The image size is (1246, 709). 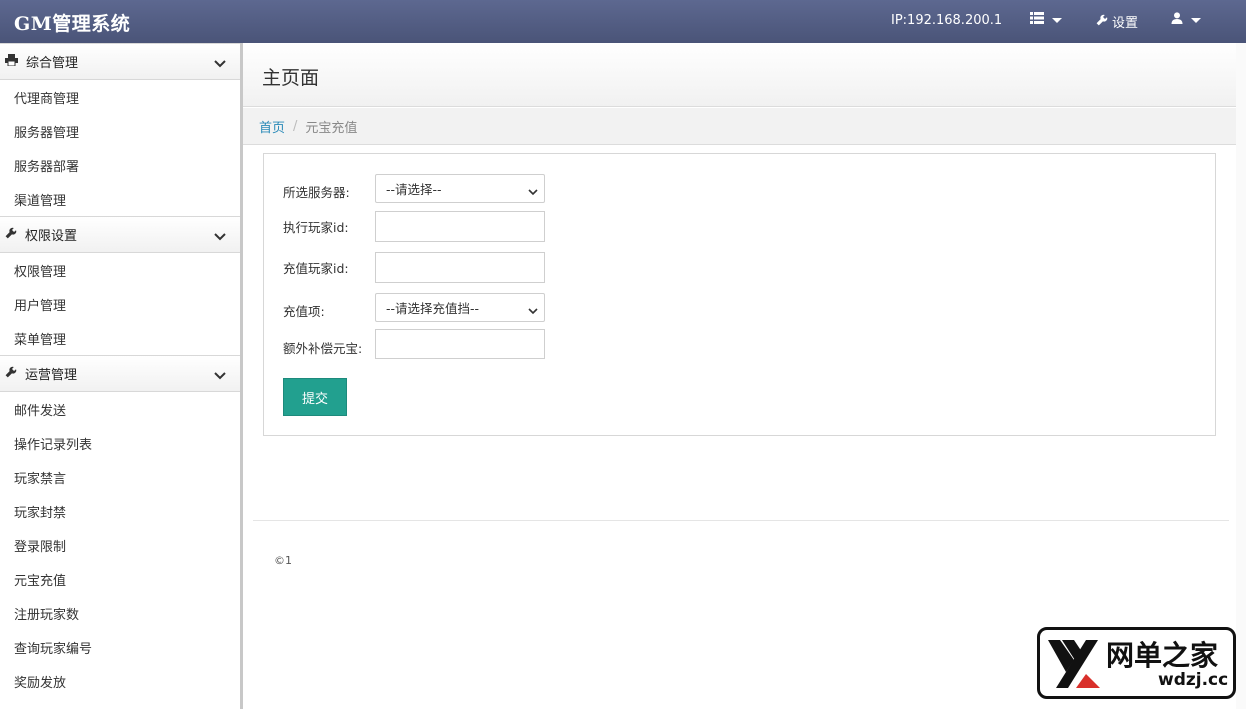 I want to click on user-dropdown, so click(x=1186, y=20).